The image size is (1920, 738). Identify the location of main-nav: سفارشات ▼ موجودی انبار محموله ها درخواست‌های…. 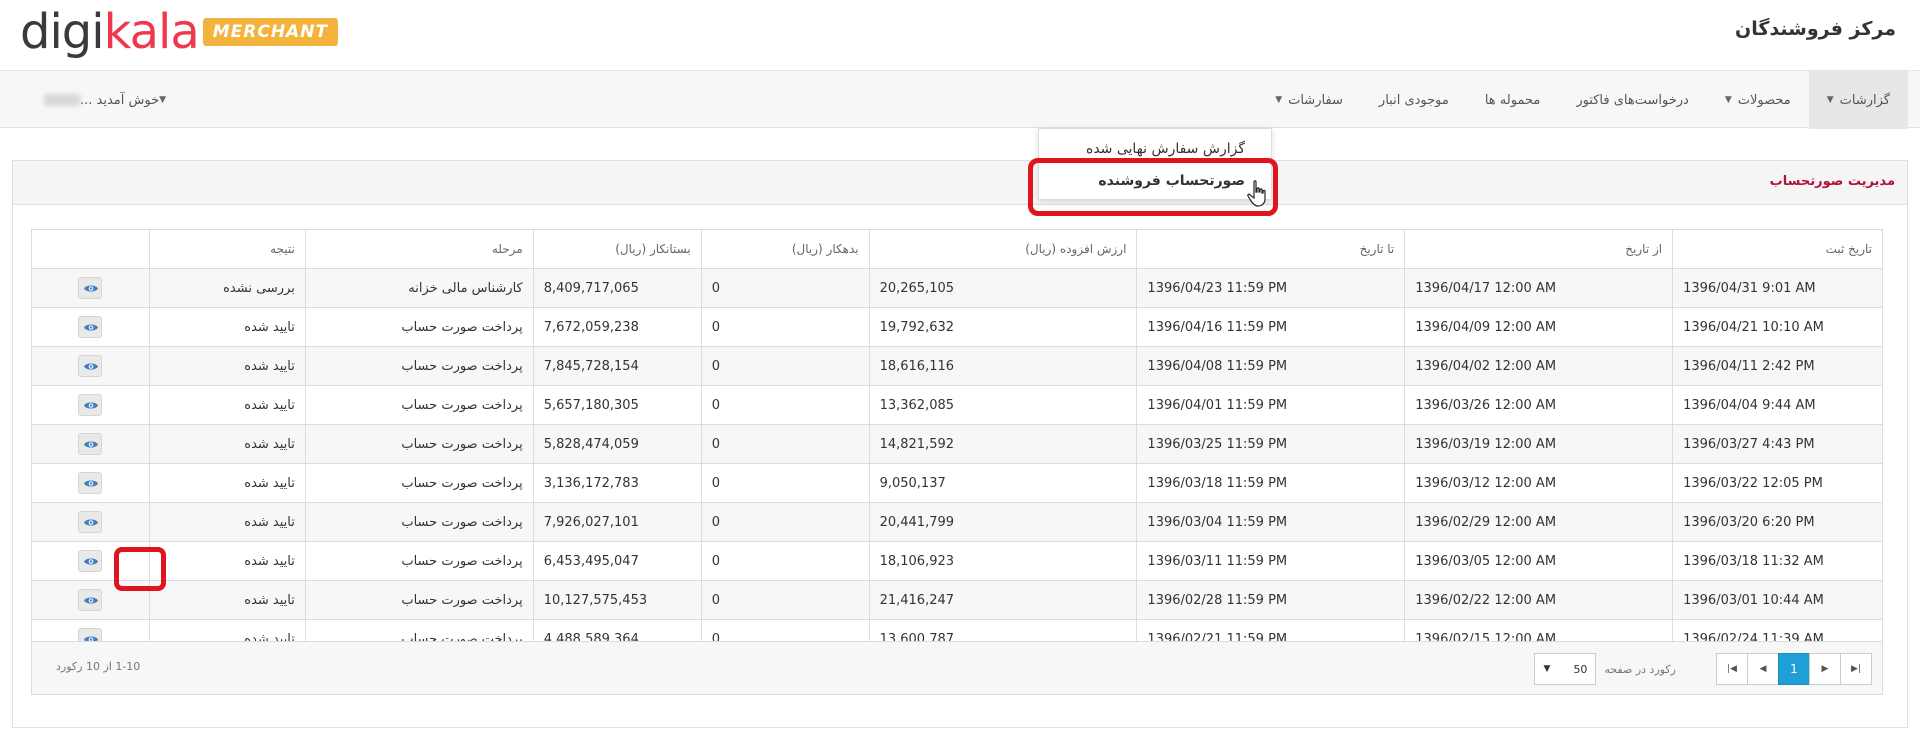
(960, 99).